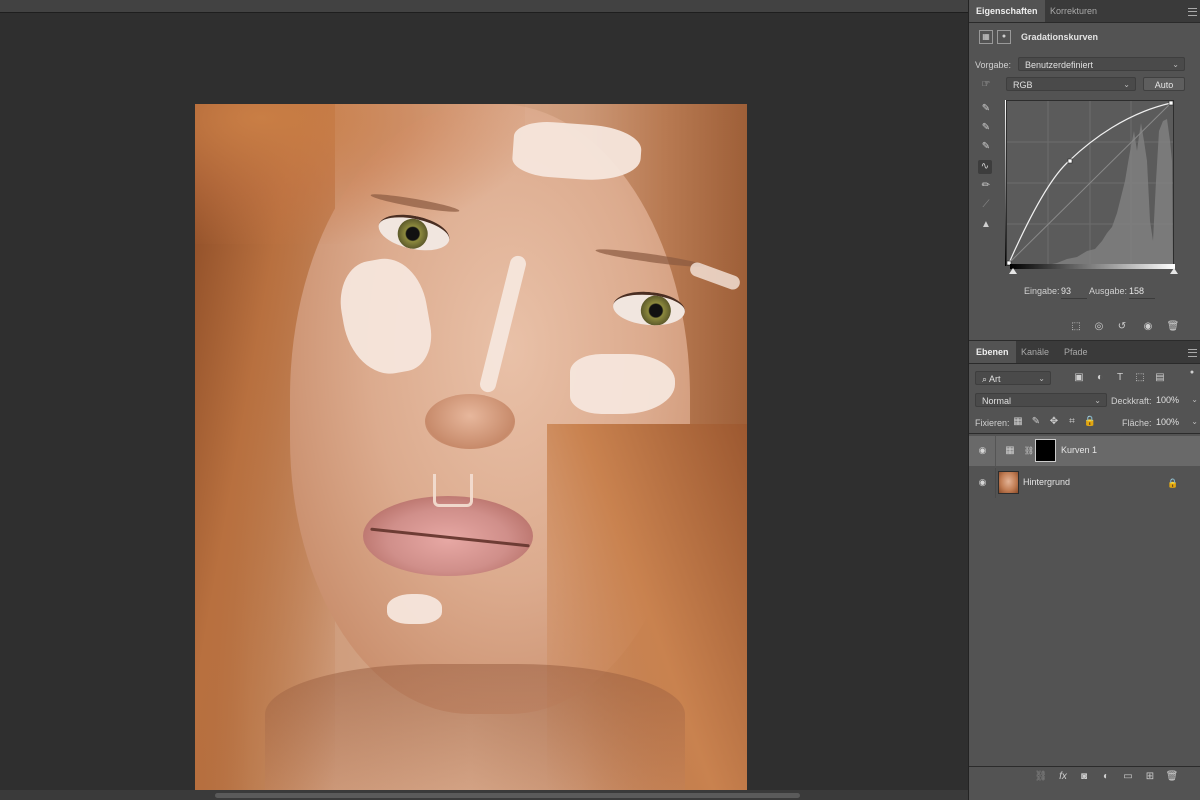  What do you see at coordinates (1084, 433) in the screenshot?
I see `layers-divider` at bounding box center [1084, 433].